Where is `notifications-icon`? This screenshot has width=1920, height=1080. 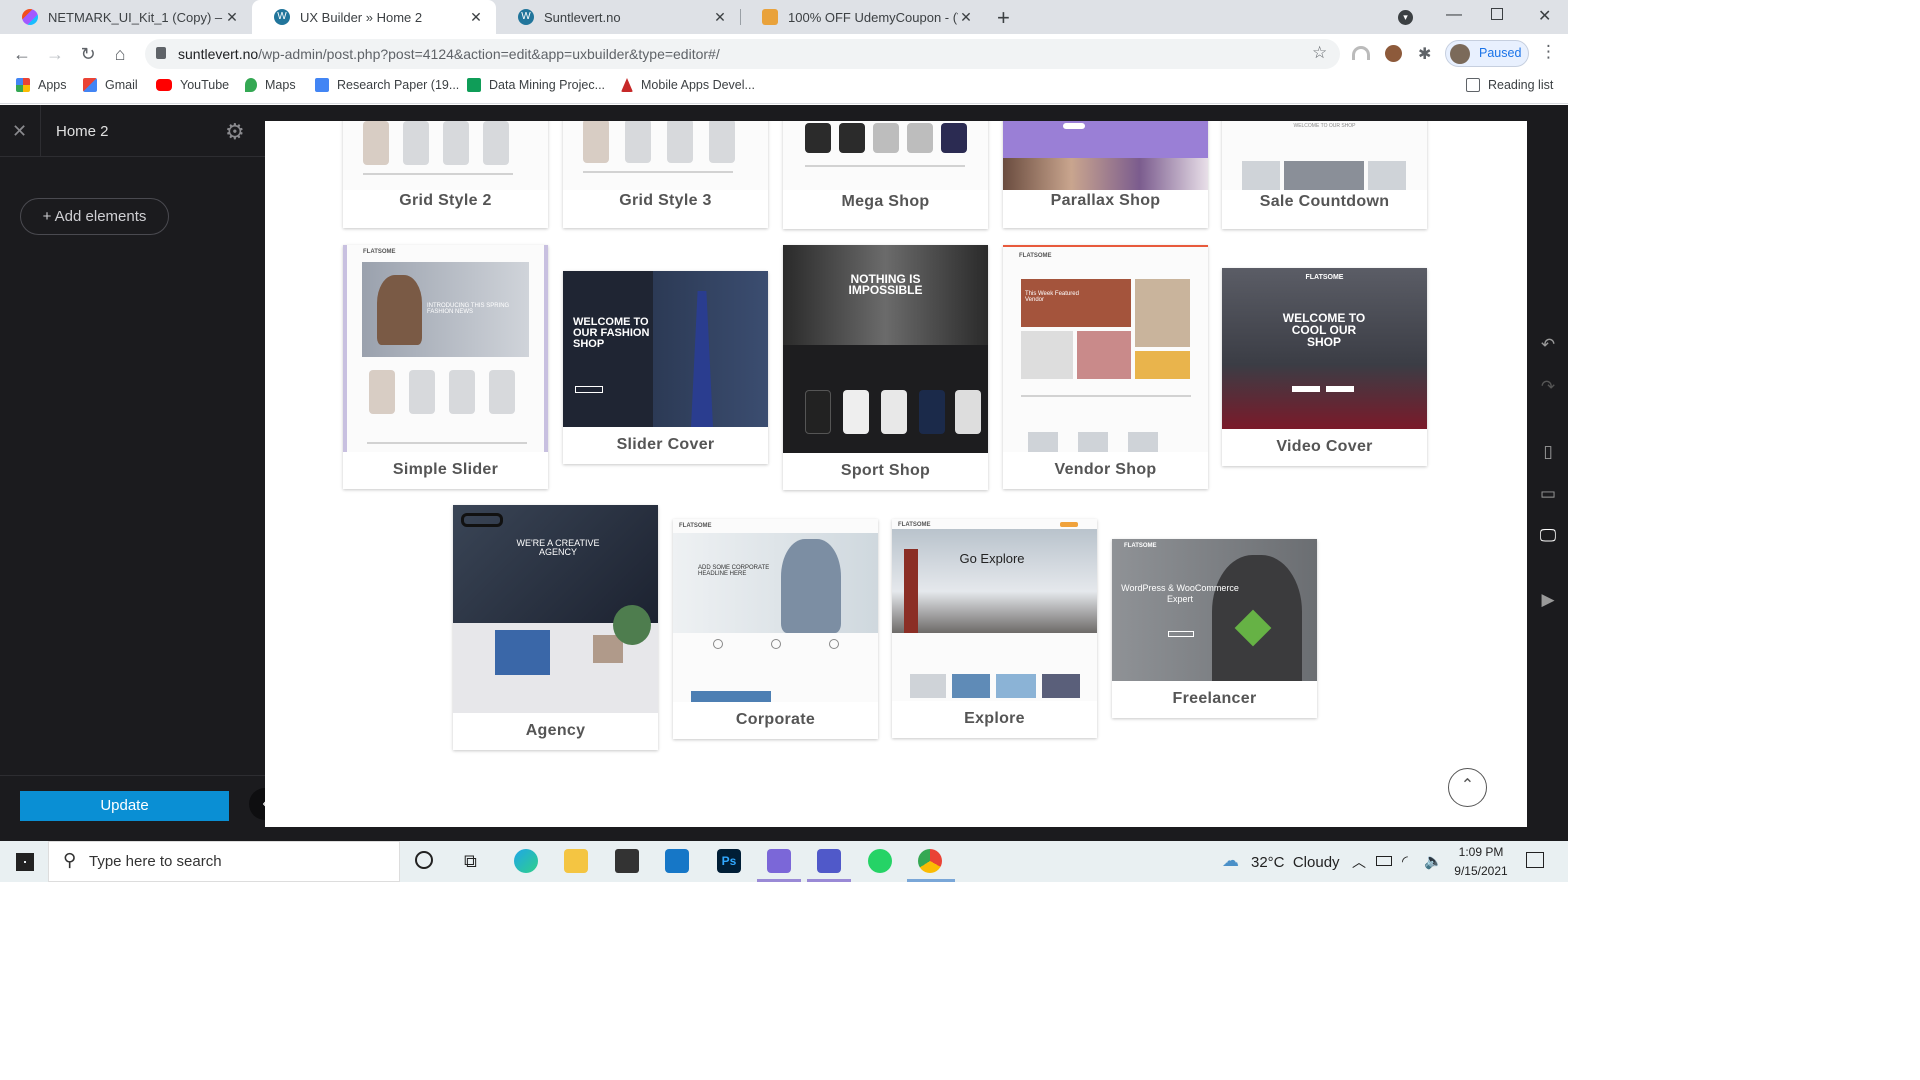
notifications-icon is located at coordinates (1535, 860).